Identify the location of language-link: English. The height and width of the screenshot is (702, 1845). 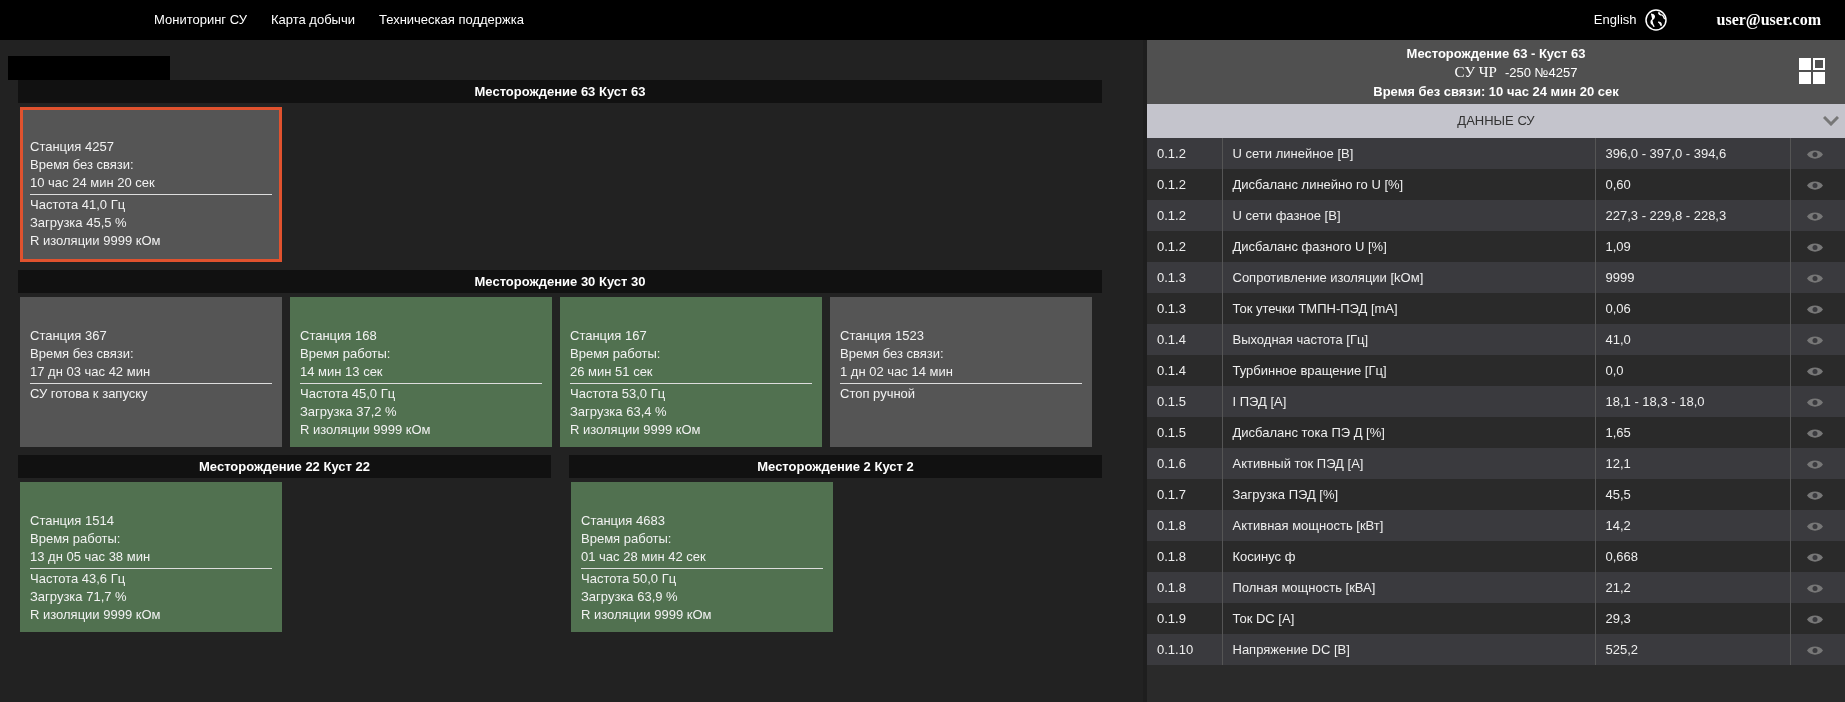
(1615, 20).